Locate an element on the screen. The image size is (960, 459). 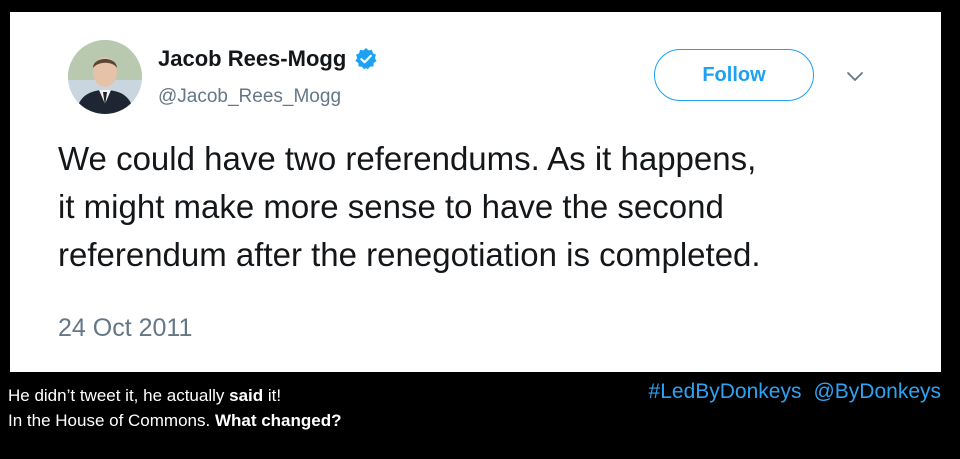
avatar is located at coordinates (105, 77).